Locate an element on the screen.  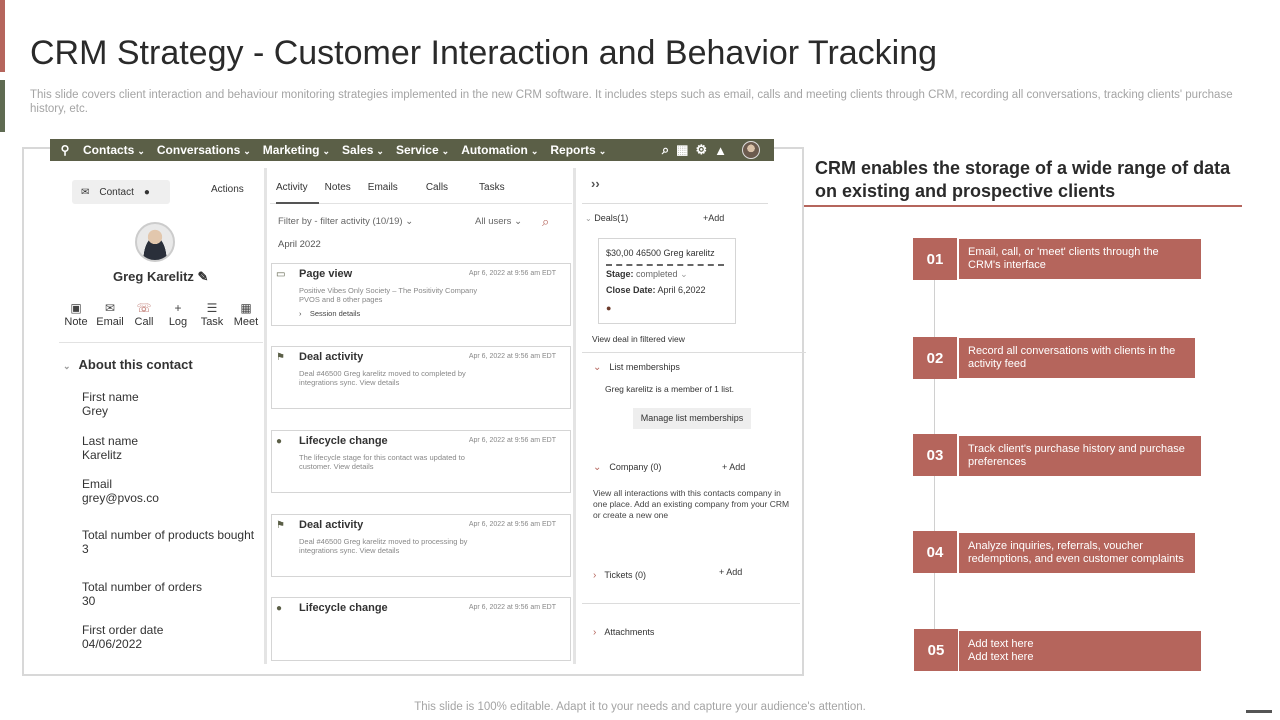
settings-gear-icon: ⚙ is located at coordinates (701, 150).